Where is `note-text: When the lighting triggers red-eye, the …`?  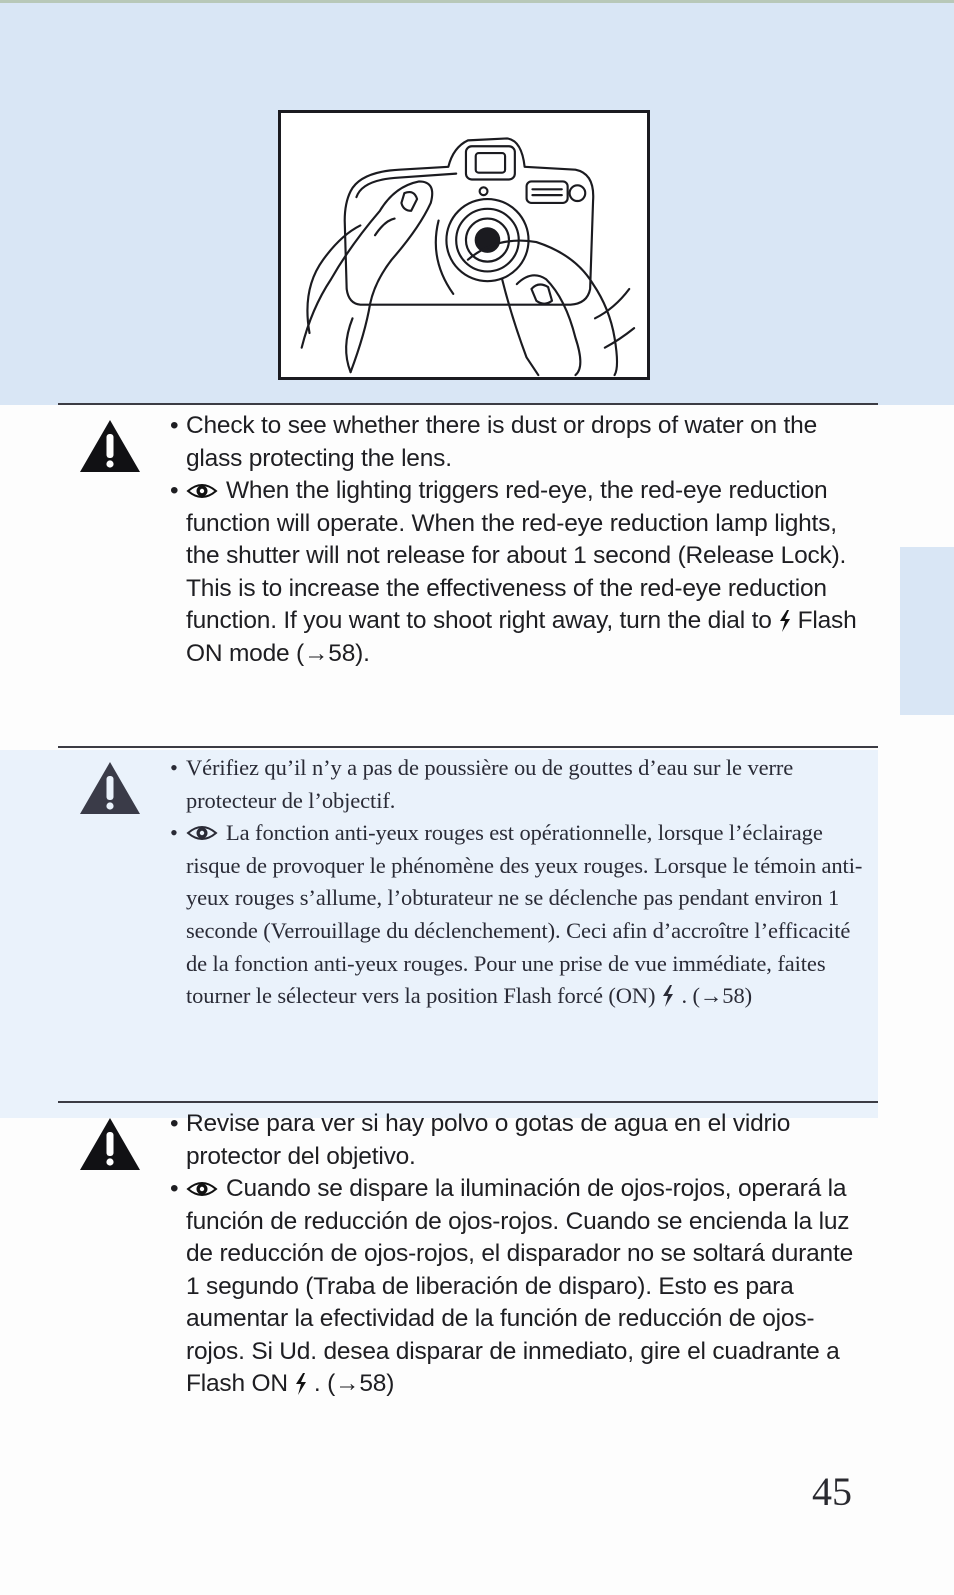
note-text: When the lighting triggers red-eye, the … is located at coordinates (516, 555).